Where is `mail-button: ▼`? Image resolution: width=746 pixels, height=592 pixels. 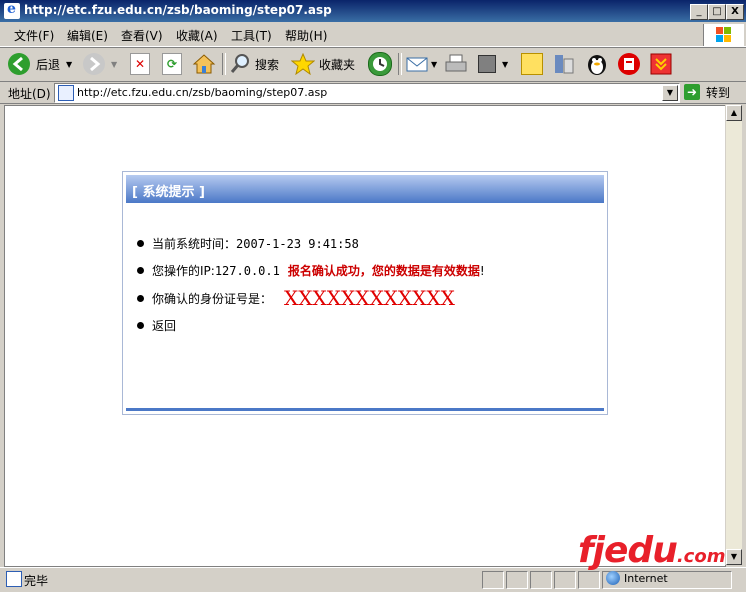
mail-button: ▼ is located at coordinates (421, 64).